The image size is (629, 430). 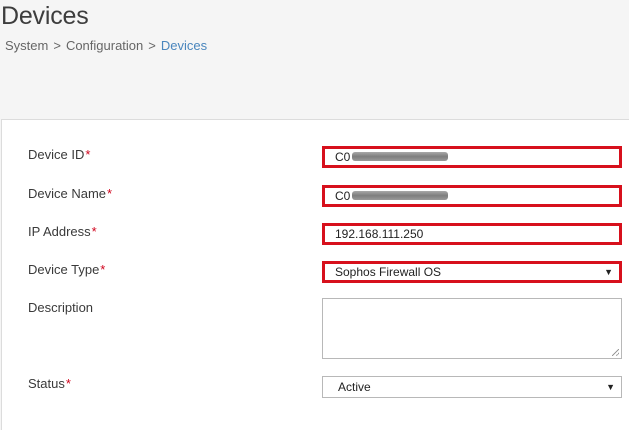 I want to click on device-id-value: C0, so click(x=343, y=157).